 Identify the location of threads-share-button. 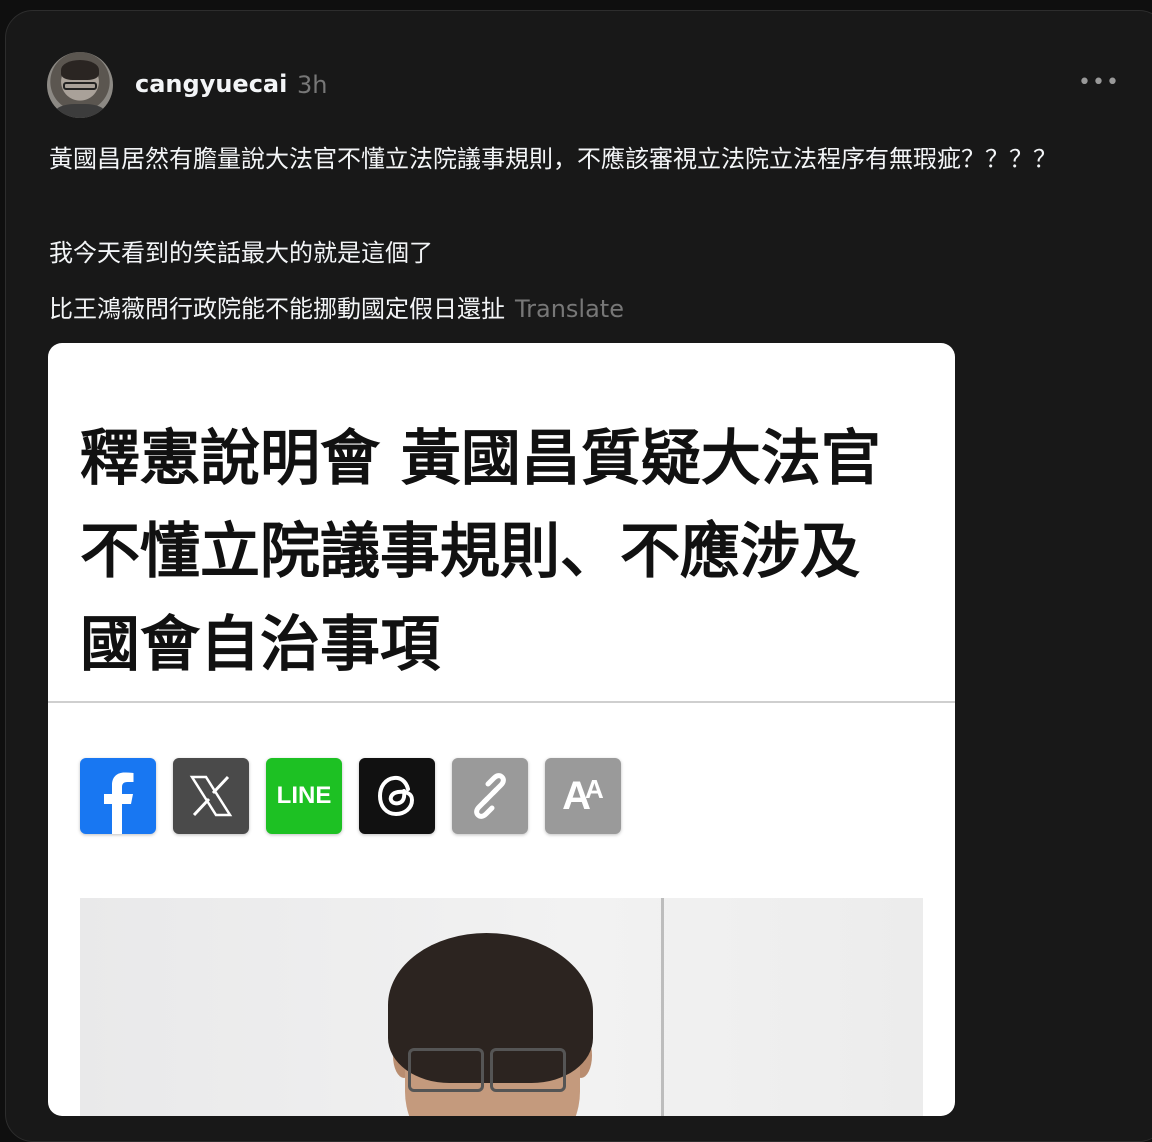
(397, 796).